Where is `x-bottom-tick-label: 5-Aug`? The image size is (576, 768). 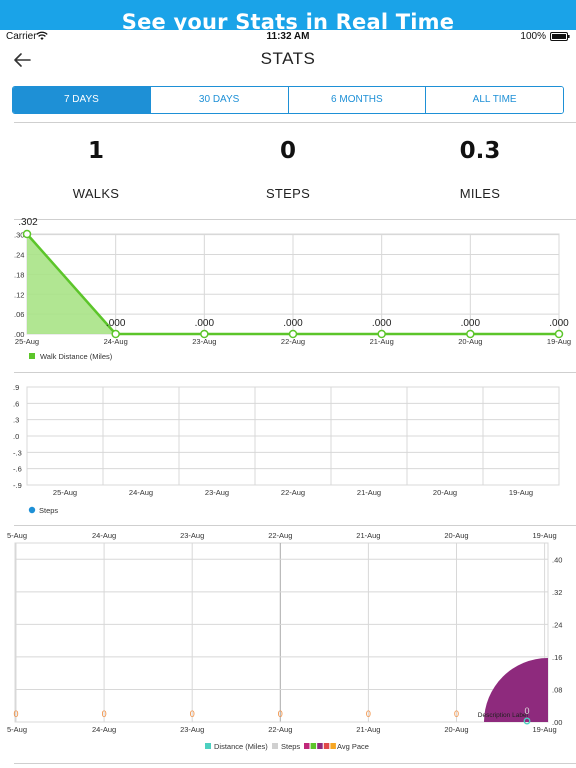
x-bottom-tick-label: 5-Aug is located at coordinates (17, 729).